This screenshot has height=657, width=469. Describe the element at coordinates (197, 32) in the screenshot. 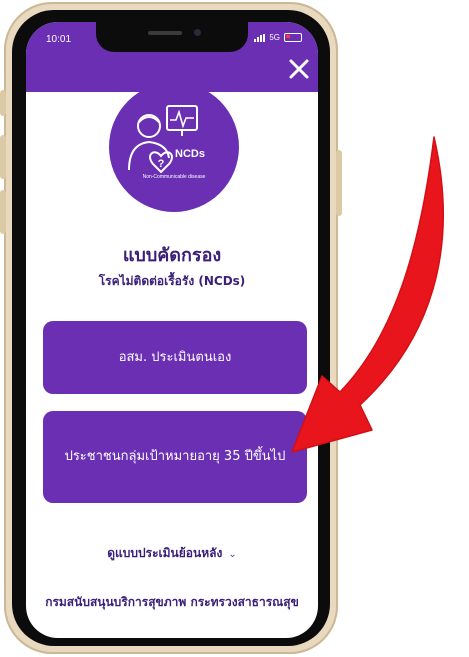

I see `front-camera` at that location.